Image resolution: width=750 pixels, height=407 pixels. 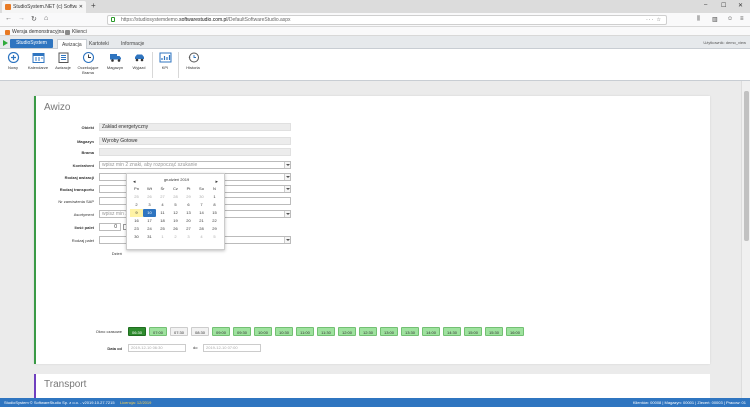 I want to click on oczekujace-brama-button: Oczekujące Brama, so click(x=88, y=63).